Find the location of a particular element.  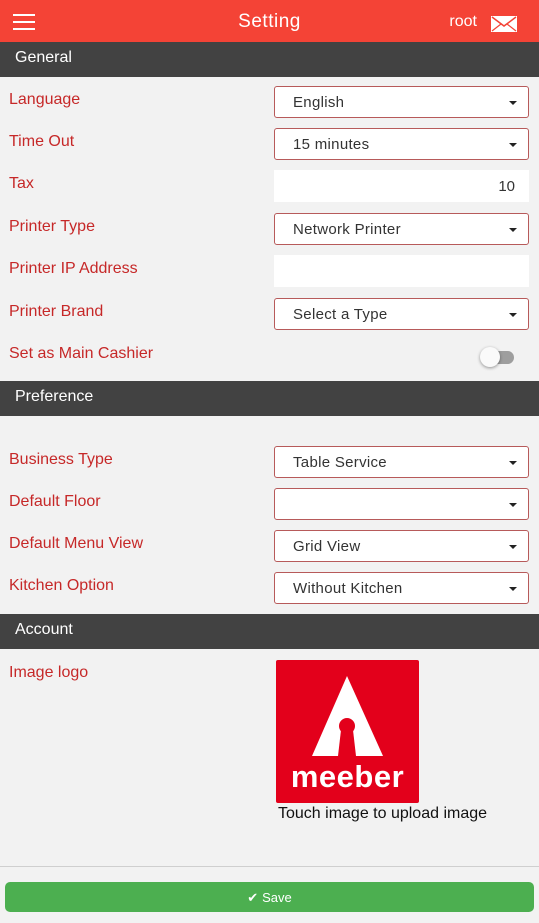

tax-label: Tax is located at coordinates (21, 183).